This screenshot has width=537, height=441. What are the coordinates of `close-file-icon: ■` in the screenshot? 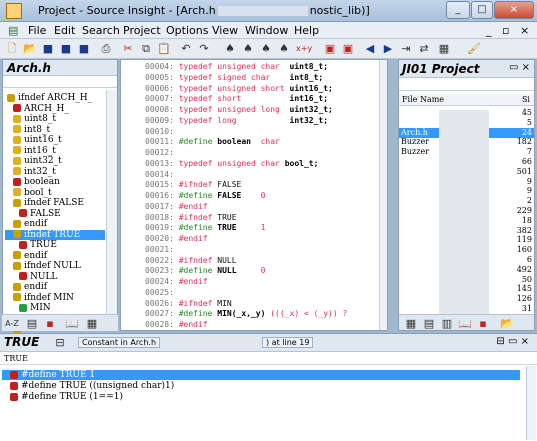 It's located at (84, 48).